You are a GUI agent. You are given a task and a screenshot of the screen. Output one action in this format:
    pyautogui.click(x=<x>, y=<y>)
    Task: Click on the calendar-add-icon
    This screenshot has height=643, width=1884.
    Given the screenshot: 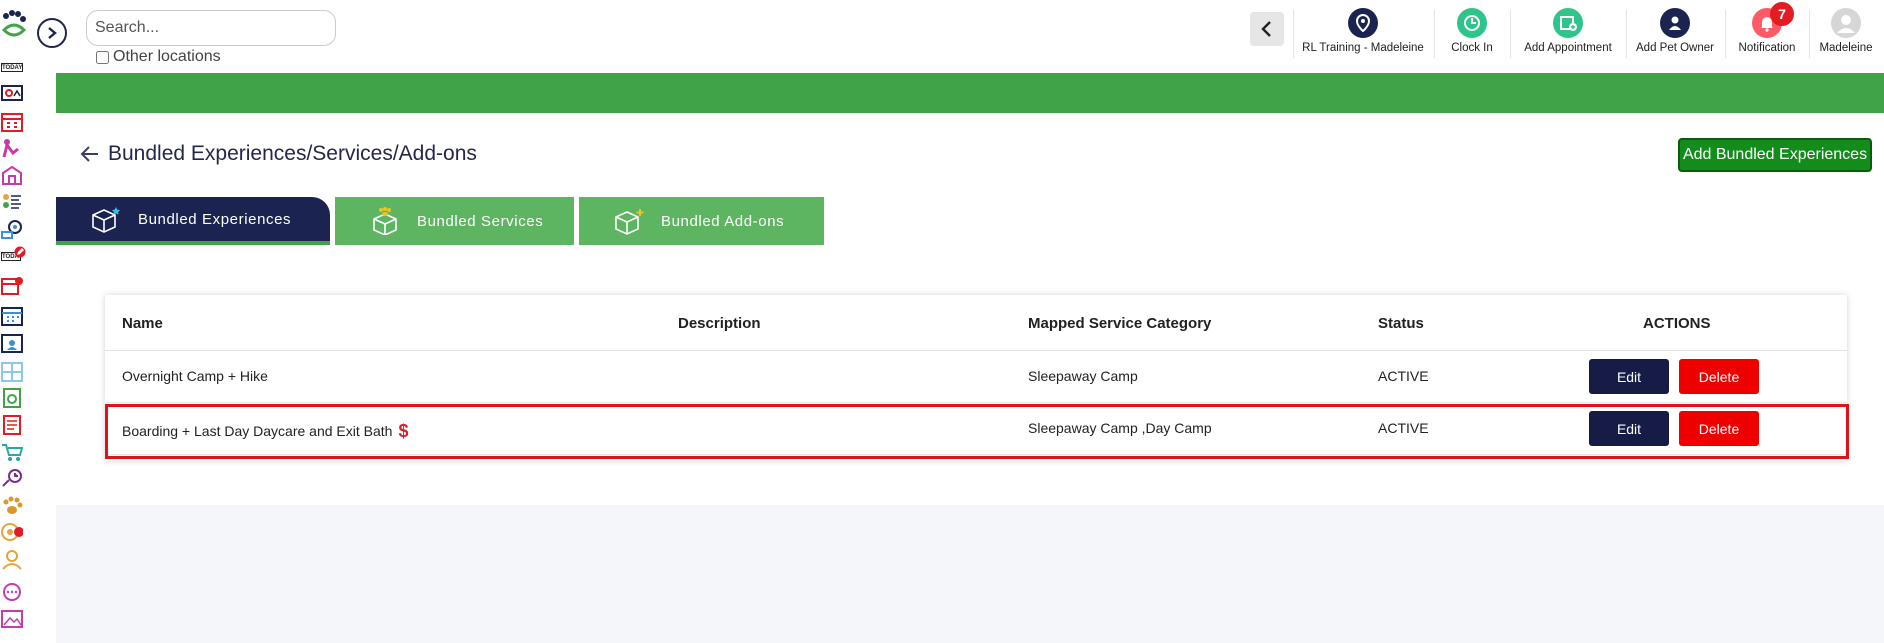 What is the action you would take?
    pyautogui.click(x=1568, y=23)
    